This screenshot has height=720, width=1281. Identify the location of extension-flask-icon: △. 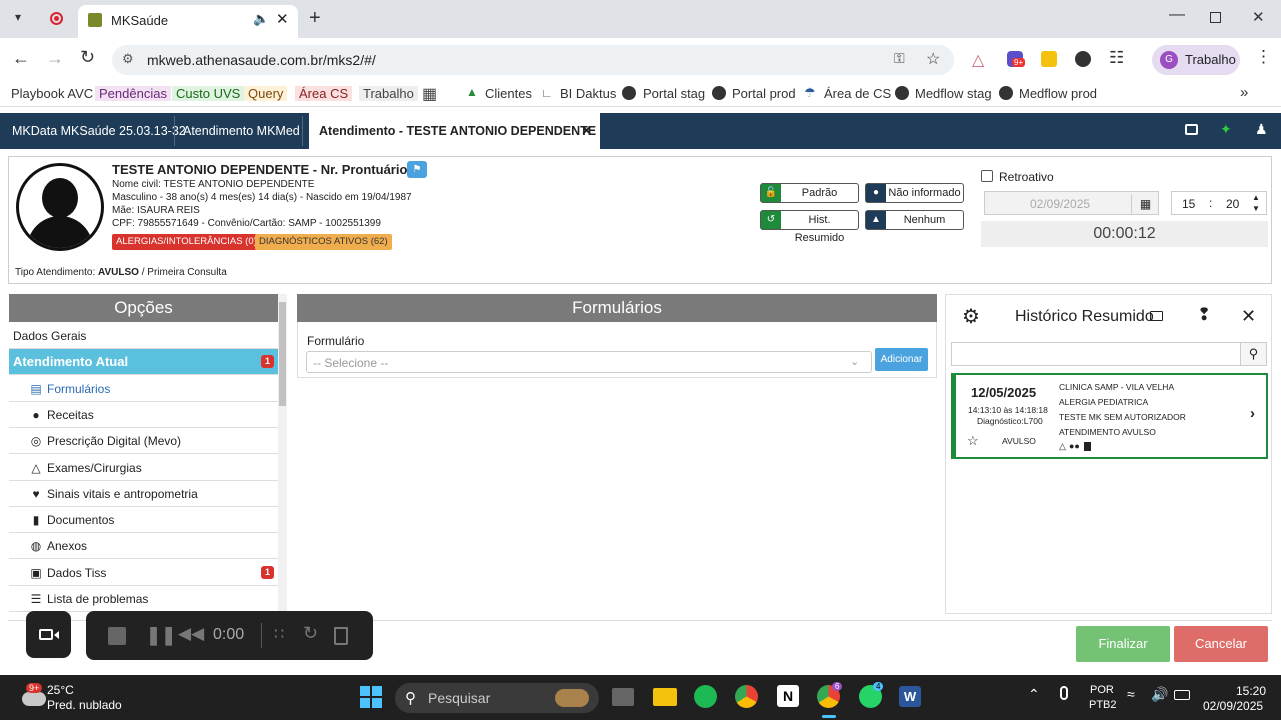
(978, 60).